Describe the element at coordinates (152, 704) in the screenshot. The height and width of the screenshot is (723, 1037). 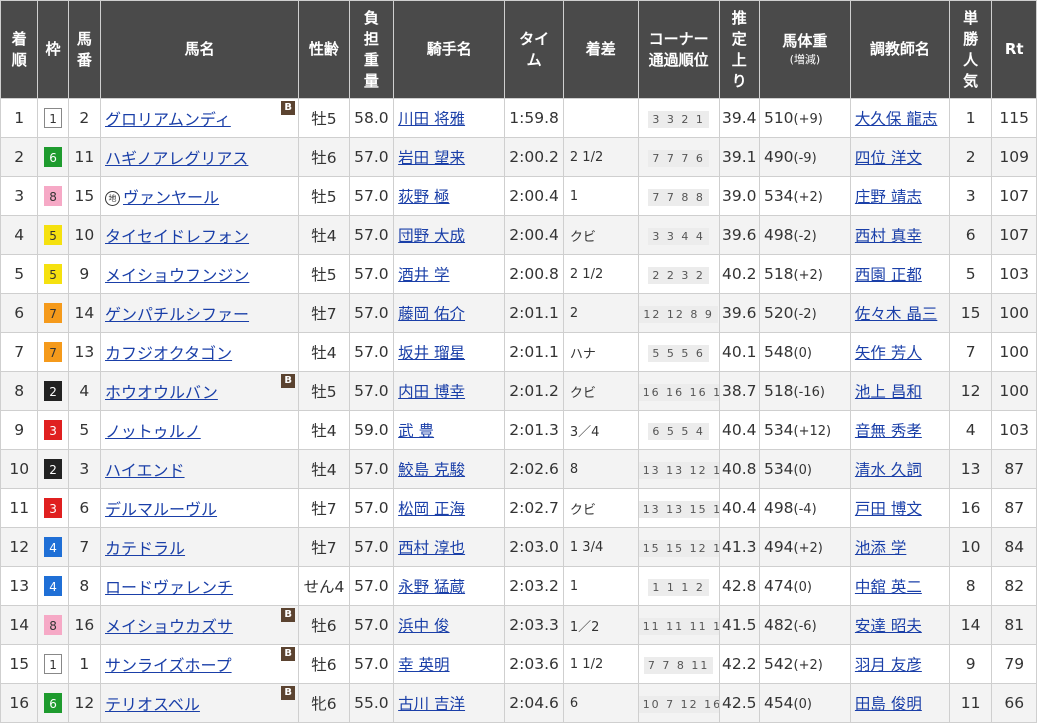
I see `horse-name-link: テリオスベル` at that location.